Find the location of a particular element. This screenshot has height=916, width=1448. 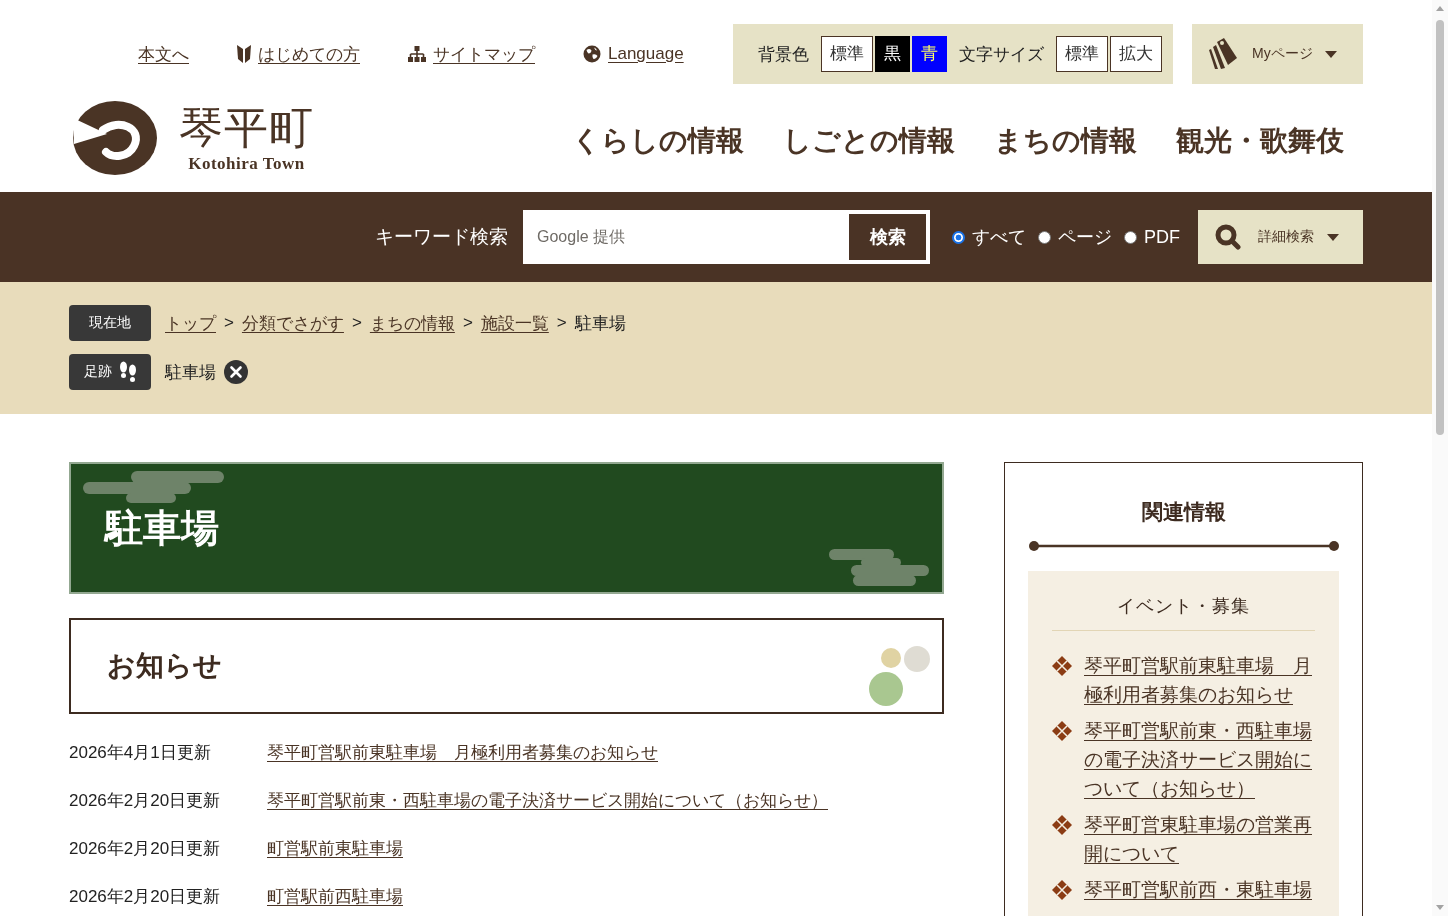

sitemap-icon is located at coordinates (417, 54).